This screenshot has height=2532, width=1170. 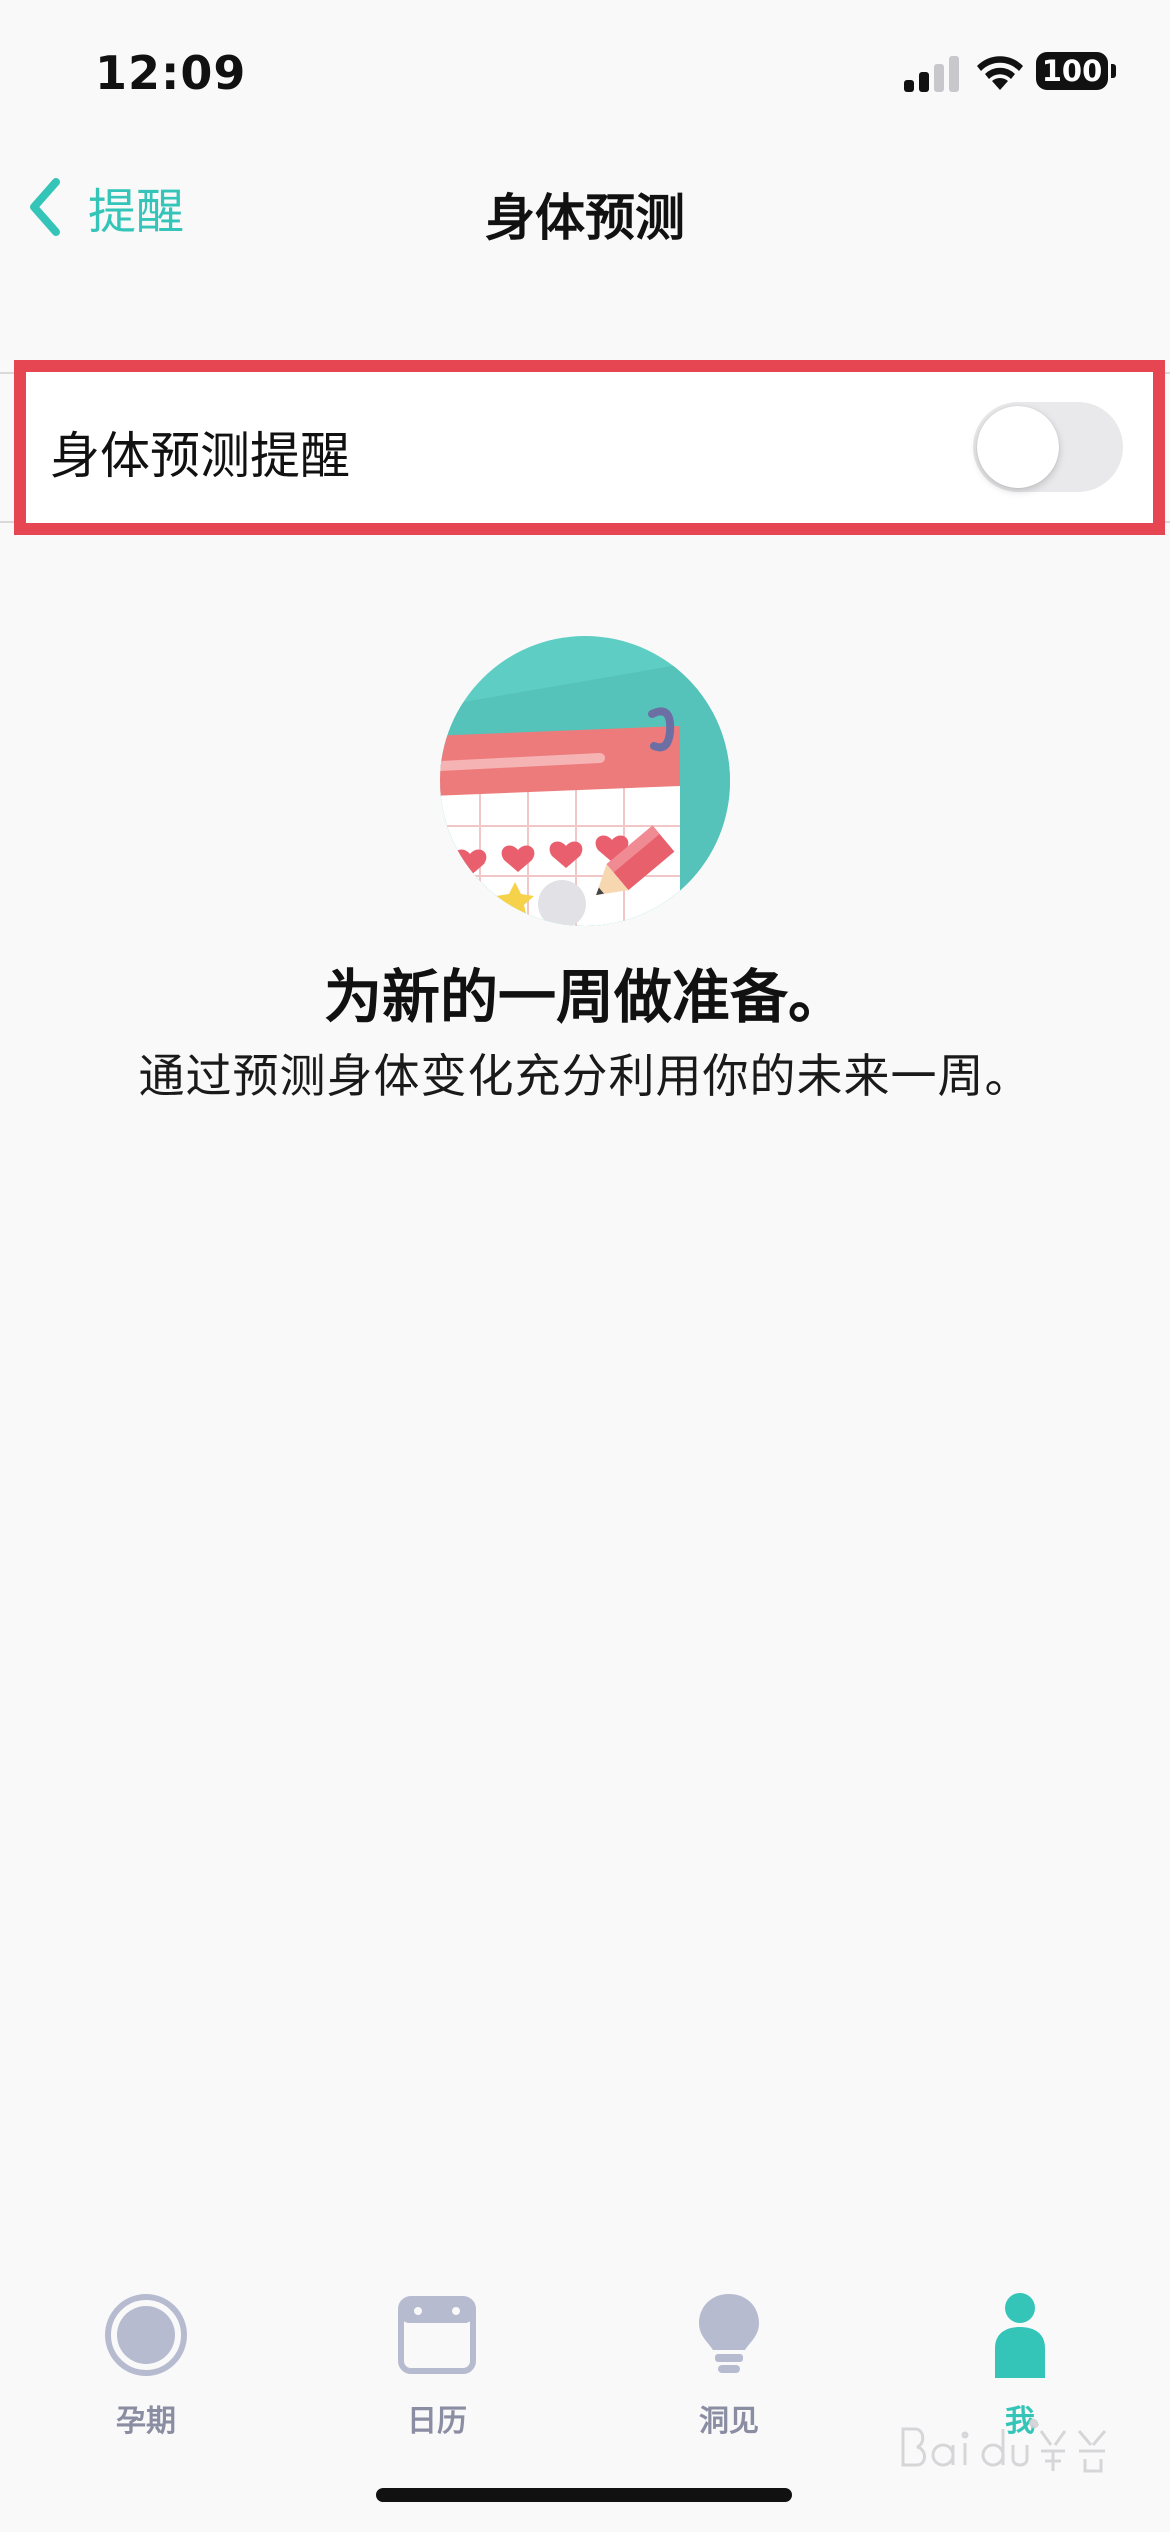 I want to click on person-icon, so click(x=1020, y=2335).